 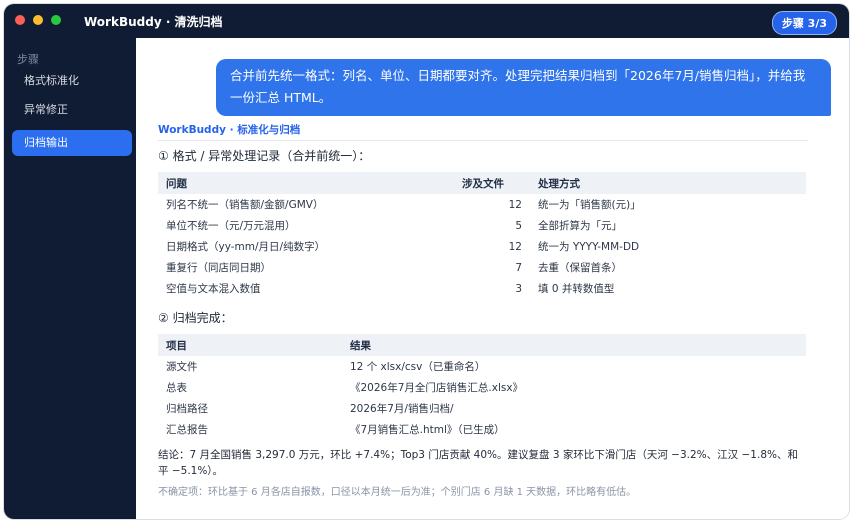 I want to click on table-cell: 统一为 YYYY-MM-DD, so click(x=589, y=247).